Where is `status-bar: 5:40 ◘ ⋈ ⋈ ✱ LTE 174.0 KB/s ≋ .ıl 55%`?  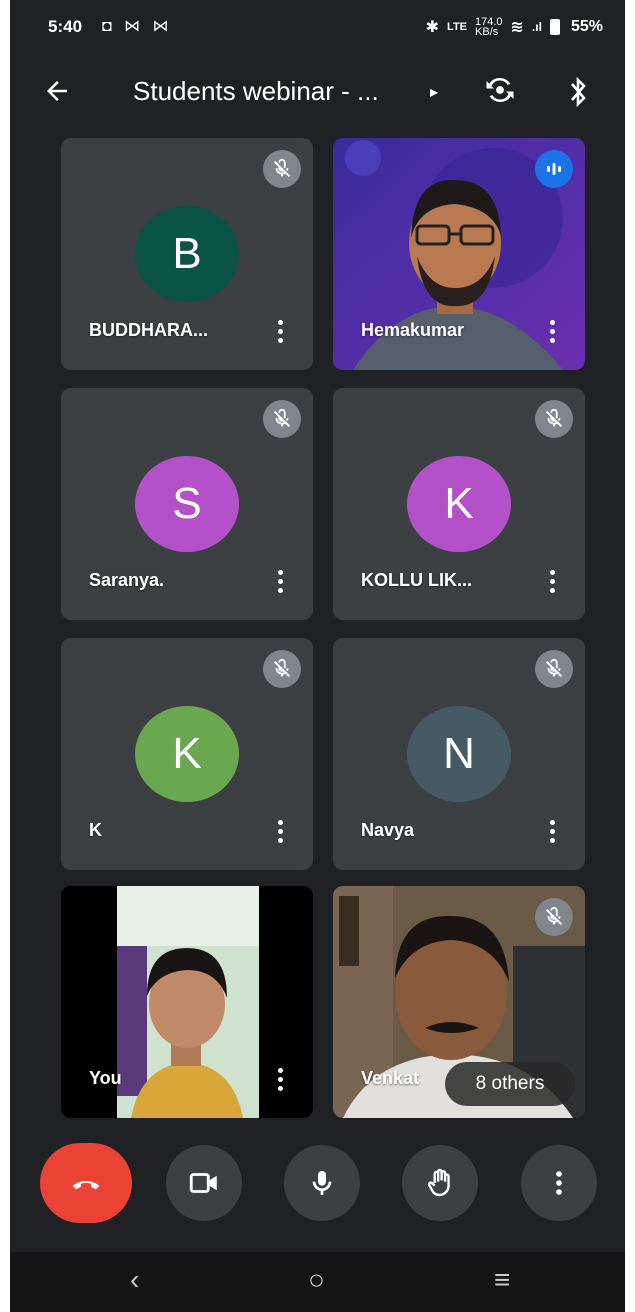
status-bar: 5:40 ◘ ⋈ ⋈ ✱ LTE 174.0 KB/s ≋ .ıl 55% is located at coordinates (317, 28).